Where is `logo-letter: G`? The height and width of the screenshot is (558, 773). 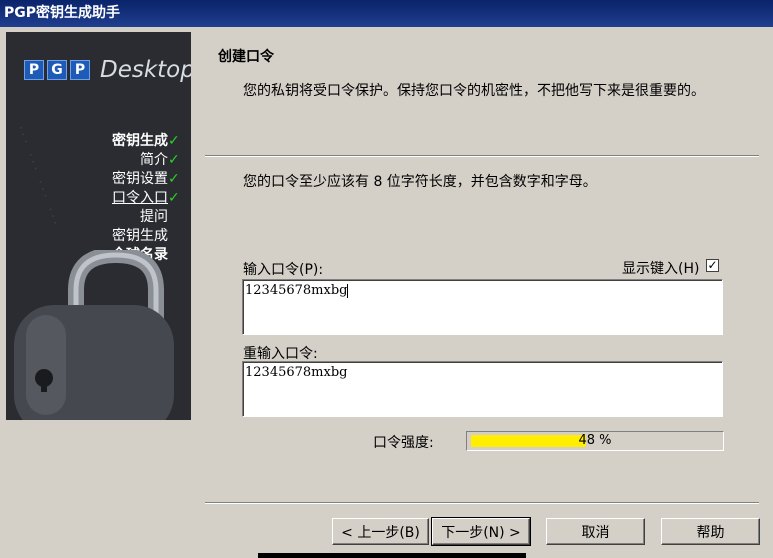
logo-letter: G is located at coordinates (57, 70).